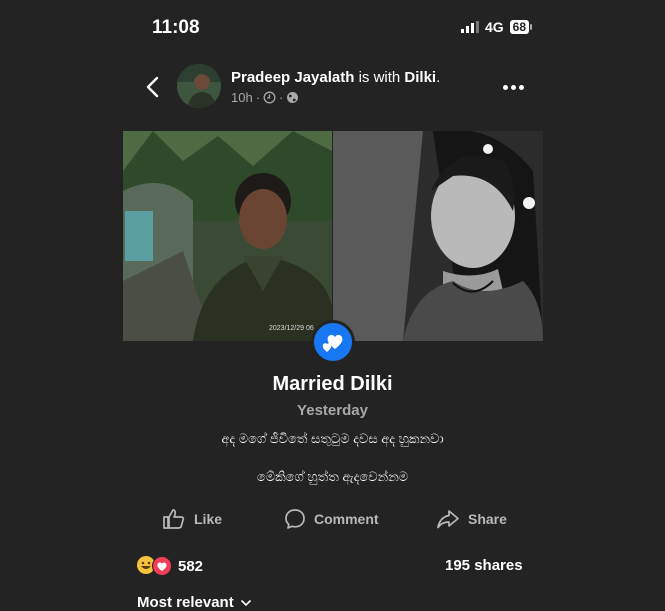 This screenshot has height=611, width=665. I want to click on thumbs-up-icon, so click(174, 519).